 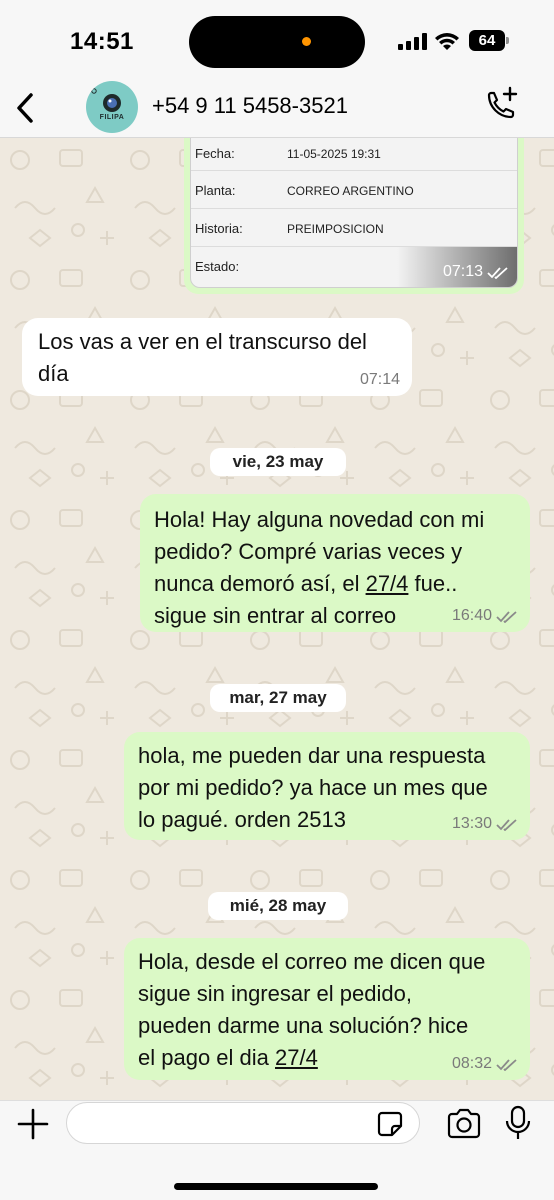 I want to click on message-time: 13:30, so click(x=485, y=824).